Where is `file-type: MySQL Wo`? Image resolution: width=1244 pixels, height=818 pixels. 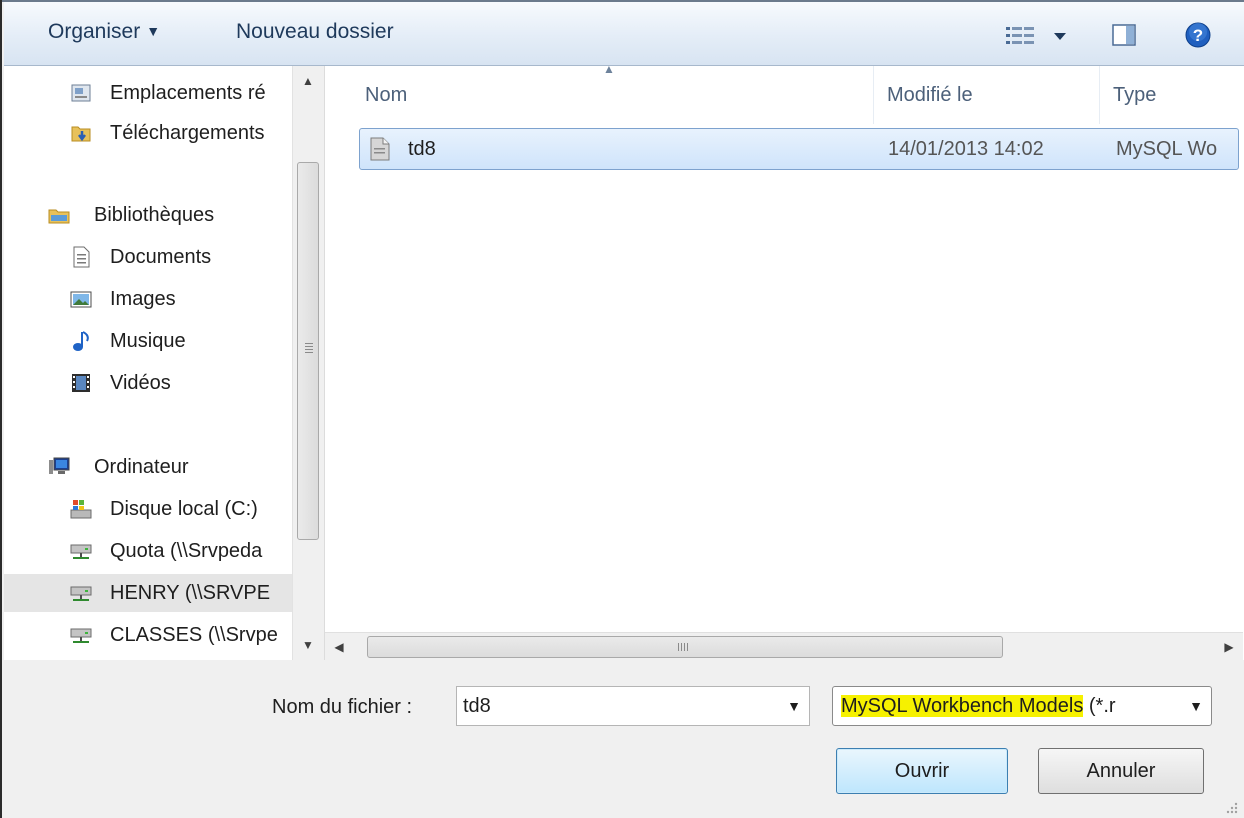
file-type: MySQL Wo is located at coordinates (1167, 149).